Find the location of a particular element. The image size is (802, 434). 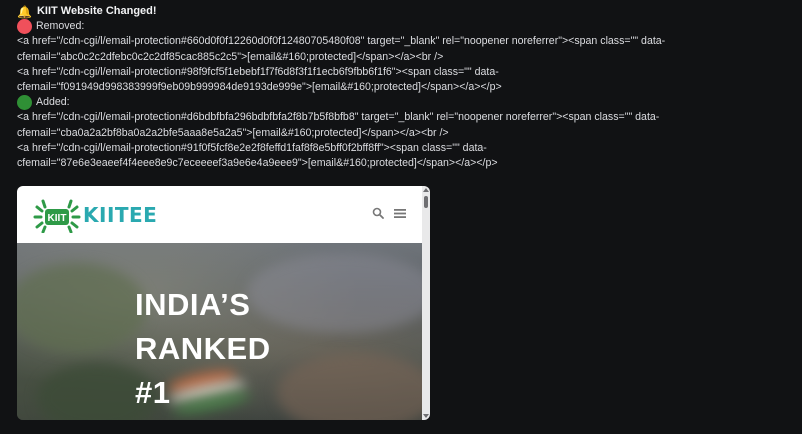

scroll-thumb is located at coordinates (426, 202).